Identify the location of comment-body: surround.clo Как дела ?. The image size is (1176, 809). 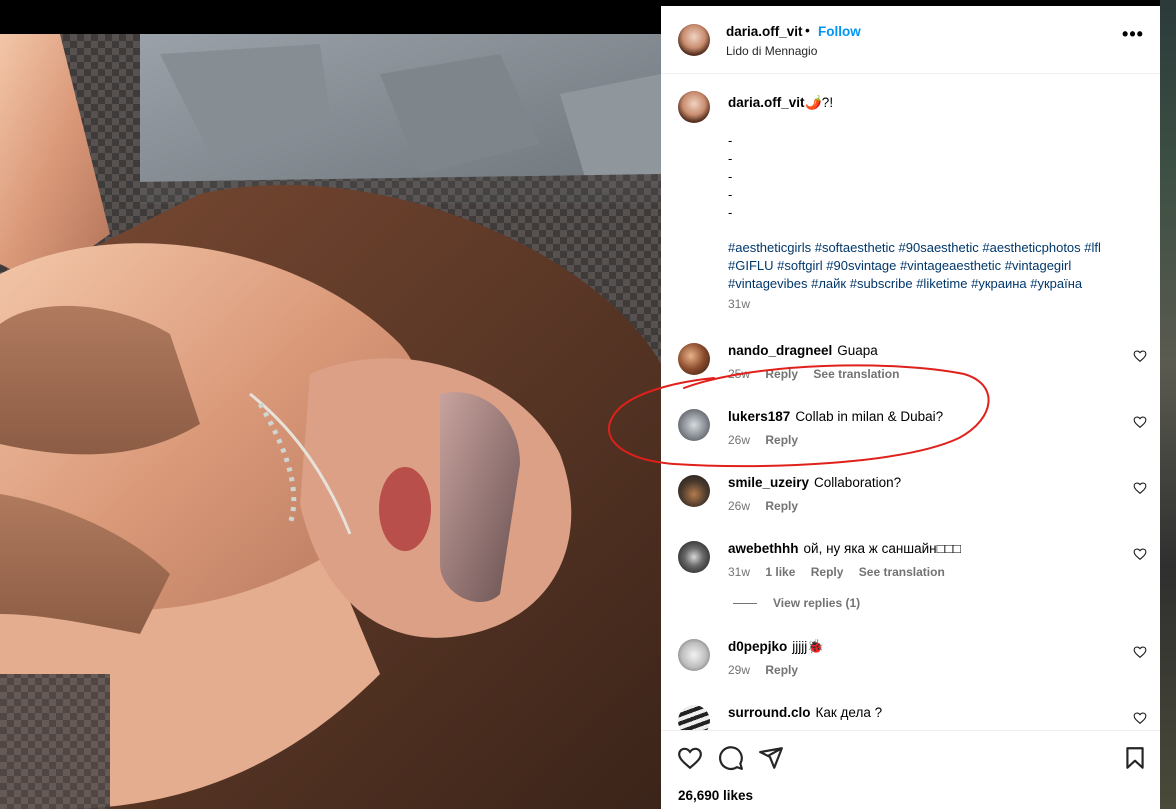
(805, 712).